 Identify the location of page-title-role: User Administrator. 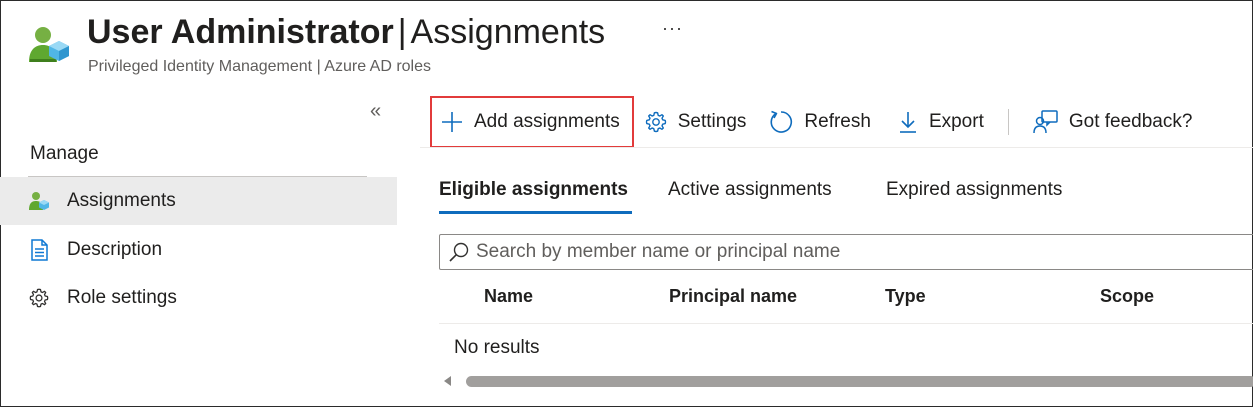
(240, 32).